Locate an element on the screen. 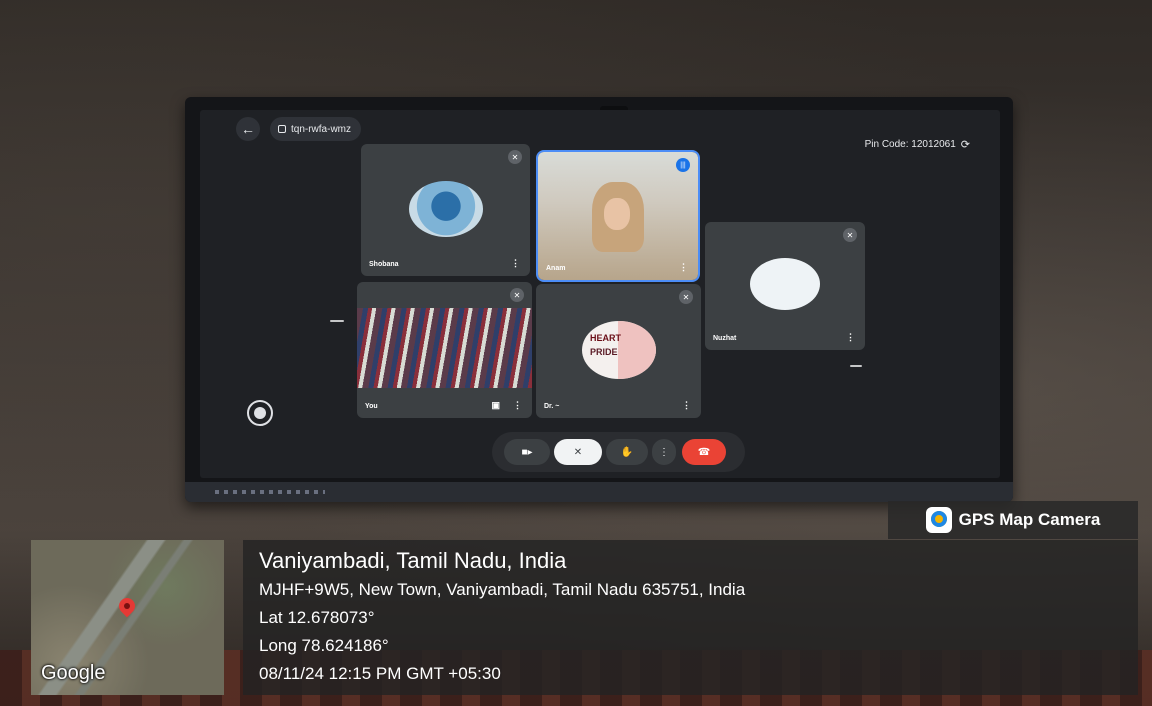 This screenshot has width=1152, height=706. end-call-icon: ☎ is located at coordinates (704, 452).